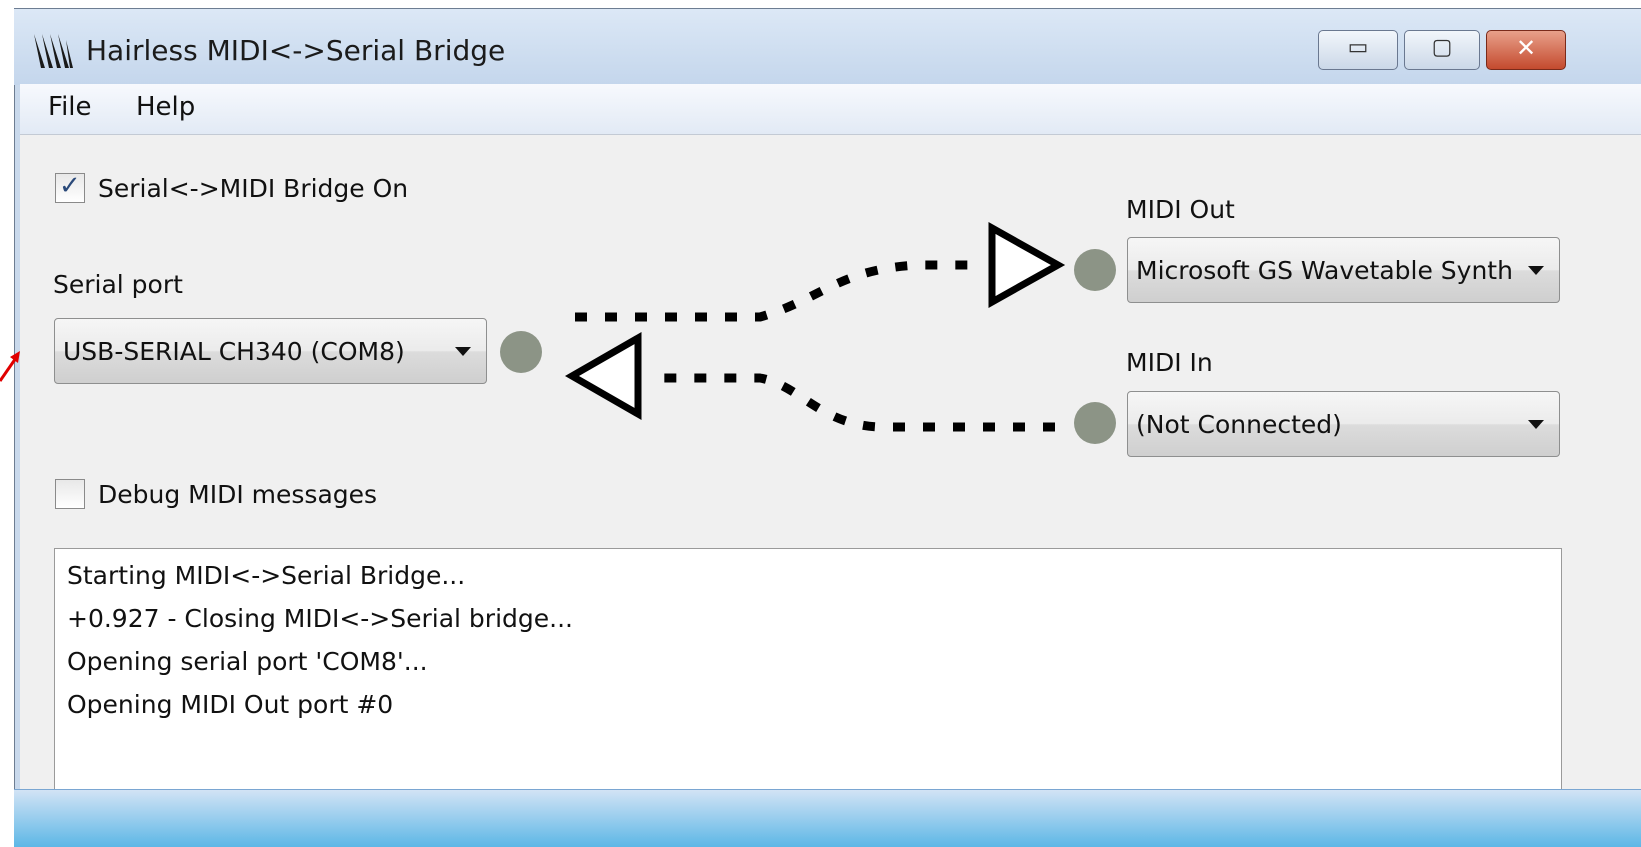 The image size is (1641, 847). Describe the element at coordinates (775, 291) in the screenshot. I see `serial-to-midi-out-line` at that location.